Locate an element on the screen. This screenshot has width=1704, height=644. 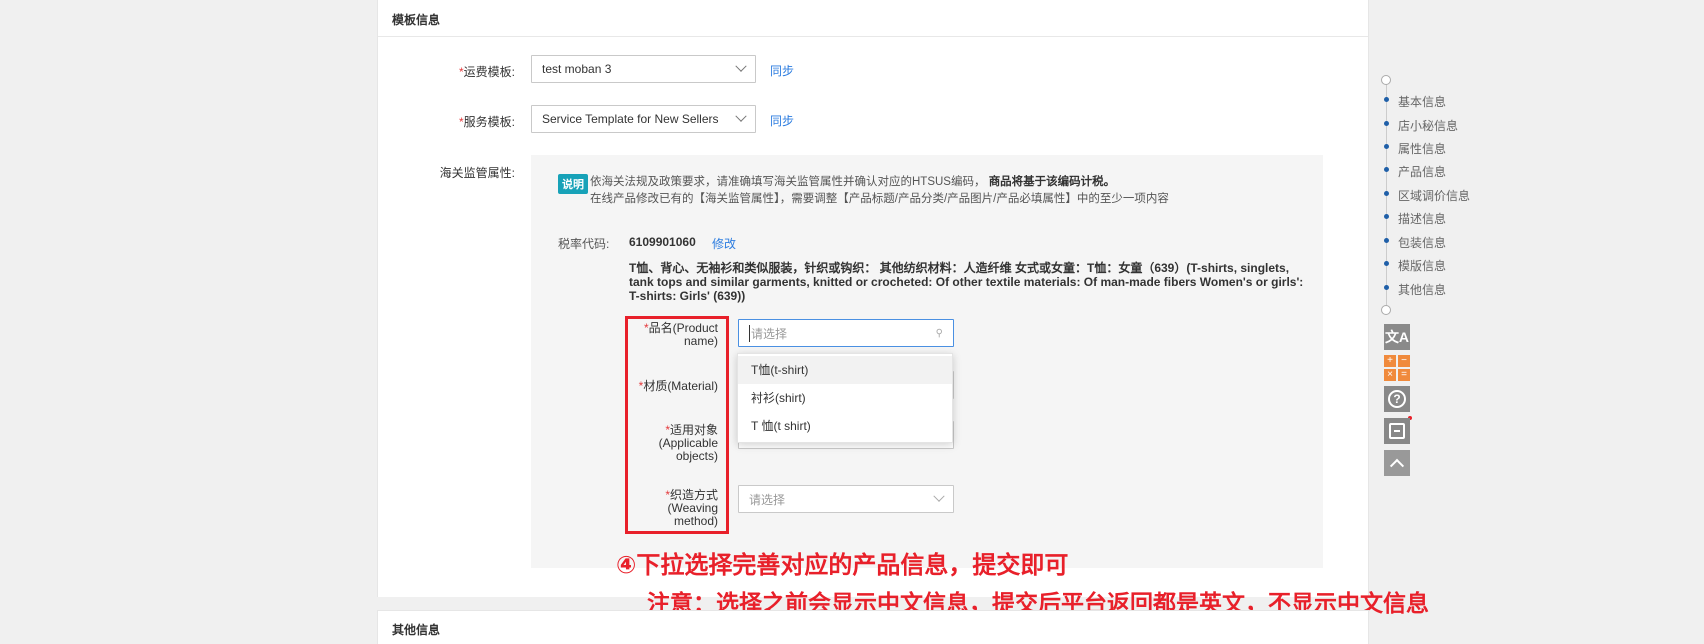
info-tag: 说明 is located at coordinates (573, 184).